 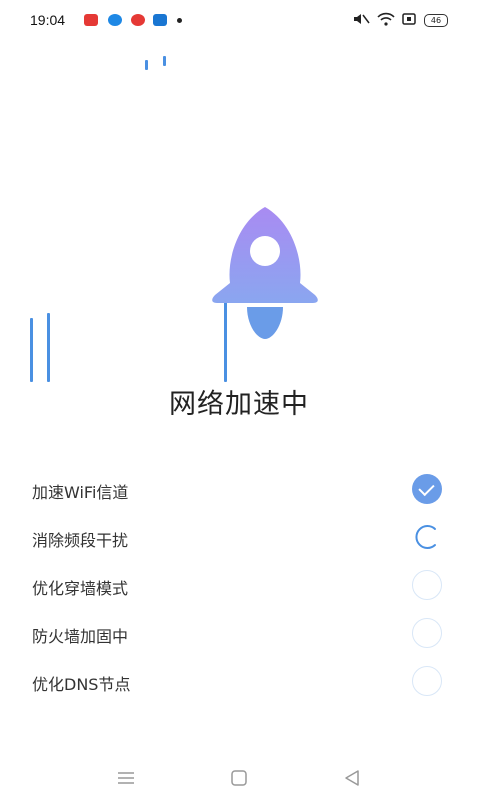 I want to click on home-icon, so click(x=239, y=778).